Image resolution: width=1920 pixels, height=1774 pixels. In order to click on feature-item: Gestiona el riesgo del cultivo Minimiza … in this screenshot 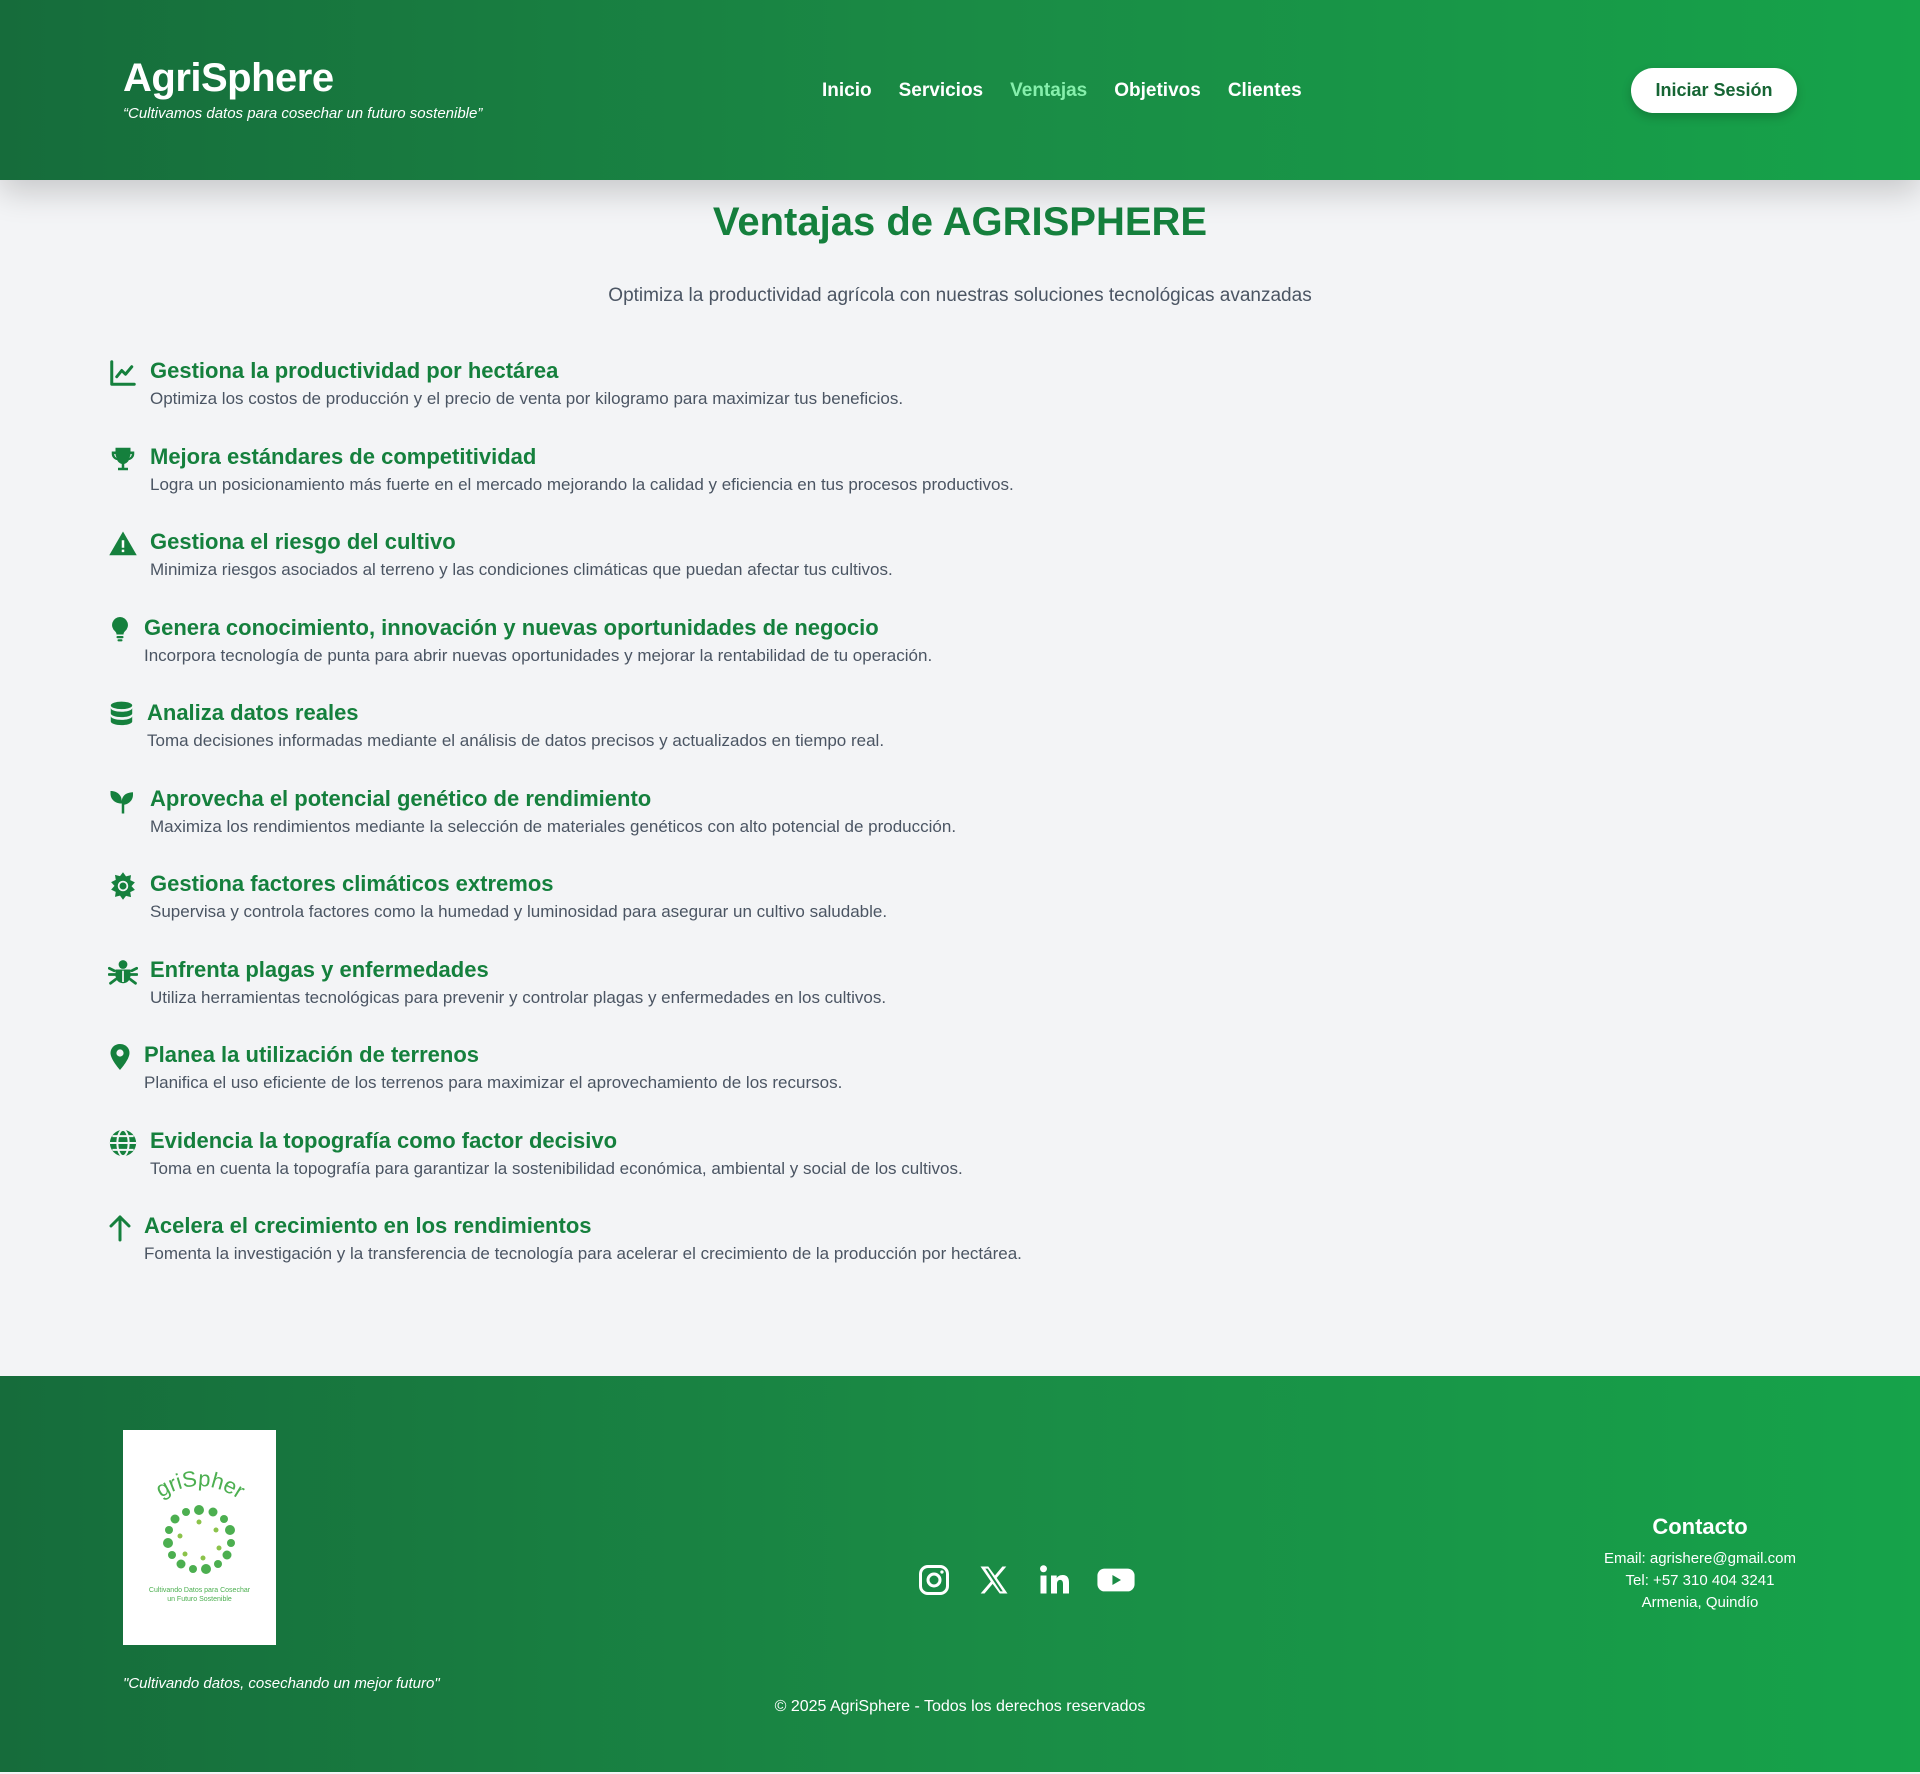, I will do `click(808, 570)`.